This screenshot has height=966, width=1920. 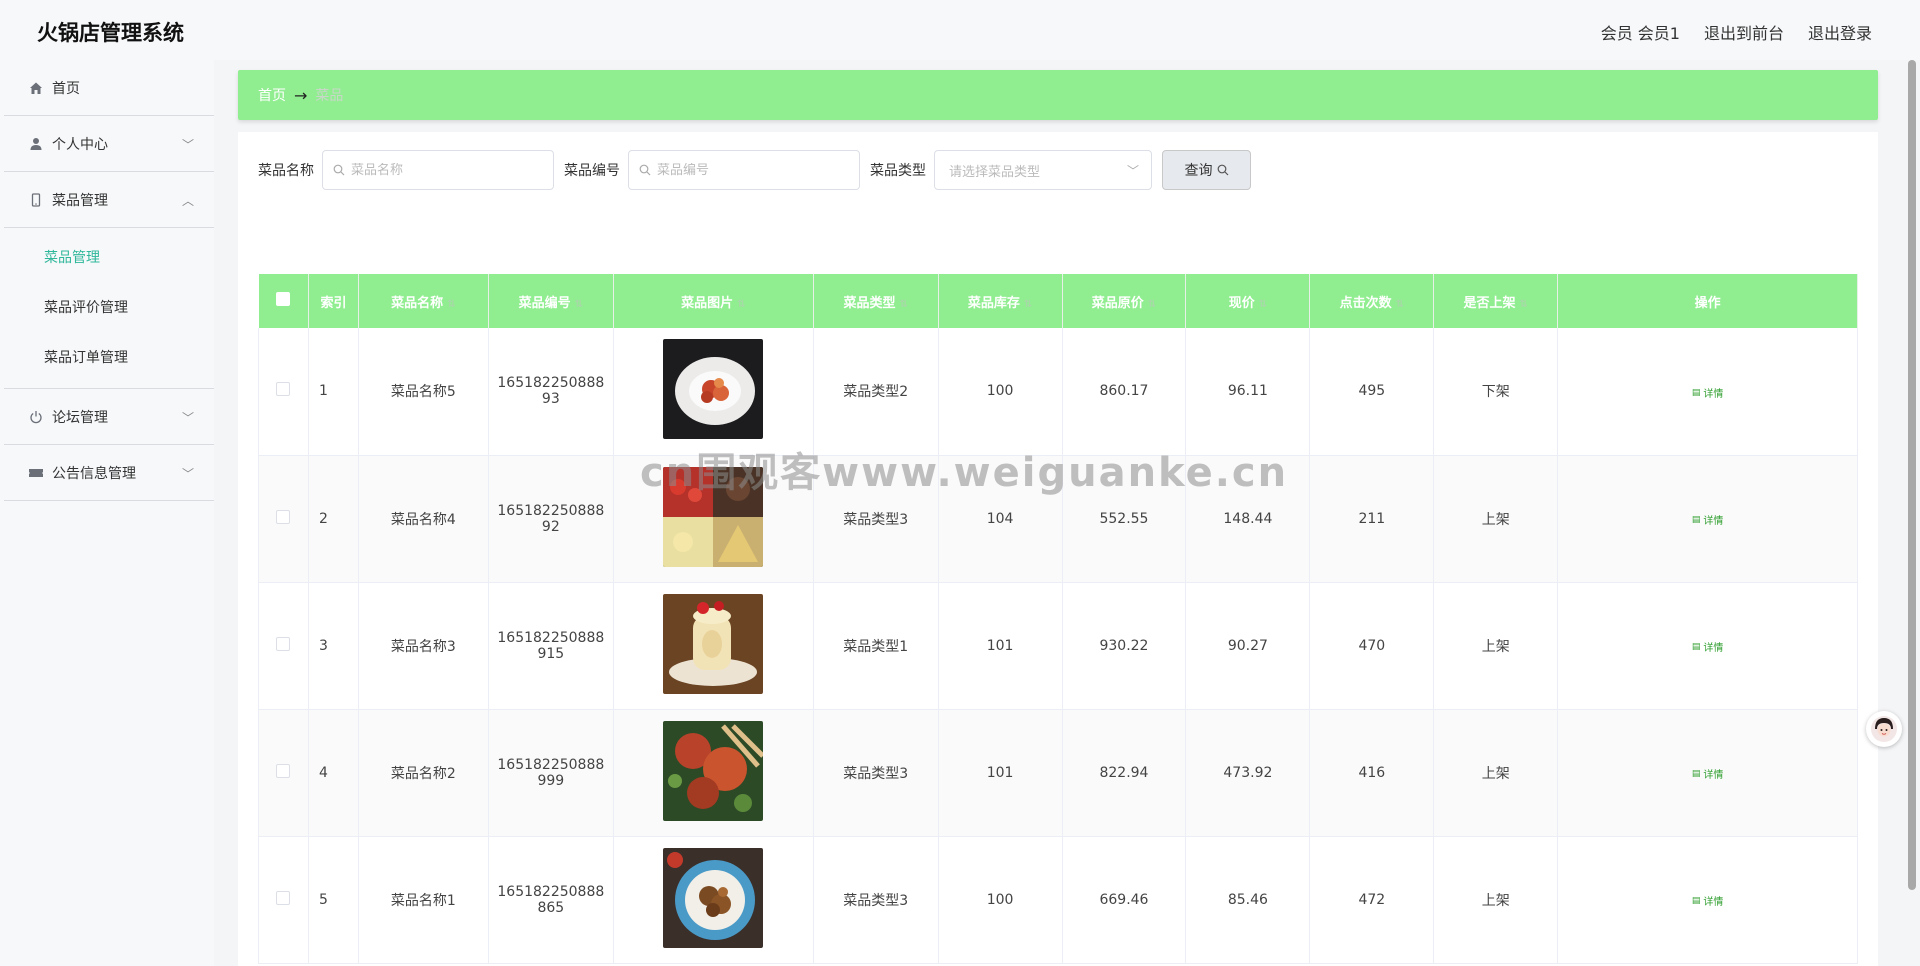 I want to click on assistant-avatar-icon, so click(x=1884, y=729).